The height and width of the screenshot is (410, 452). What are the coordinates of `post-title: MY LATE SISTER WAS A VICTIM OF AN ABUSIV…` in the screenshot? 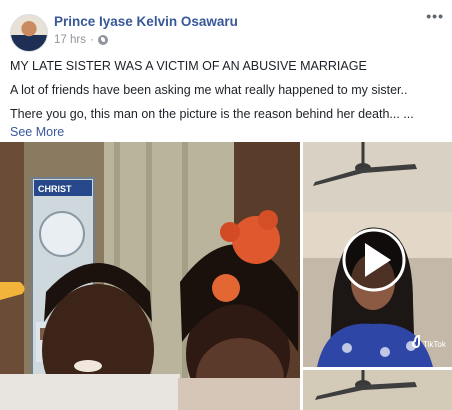 It's located at (188, 66).